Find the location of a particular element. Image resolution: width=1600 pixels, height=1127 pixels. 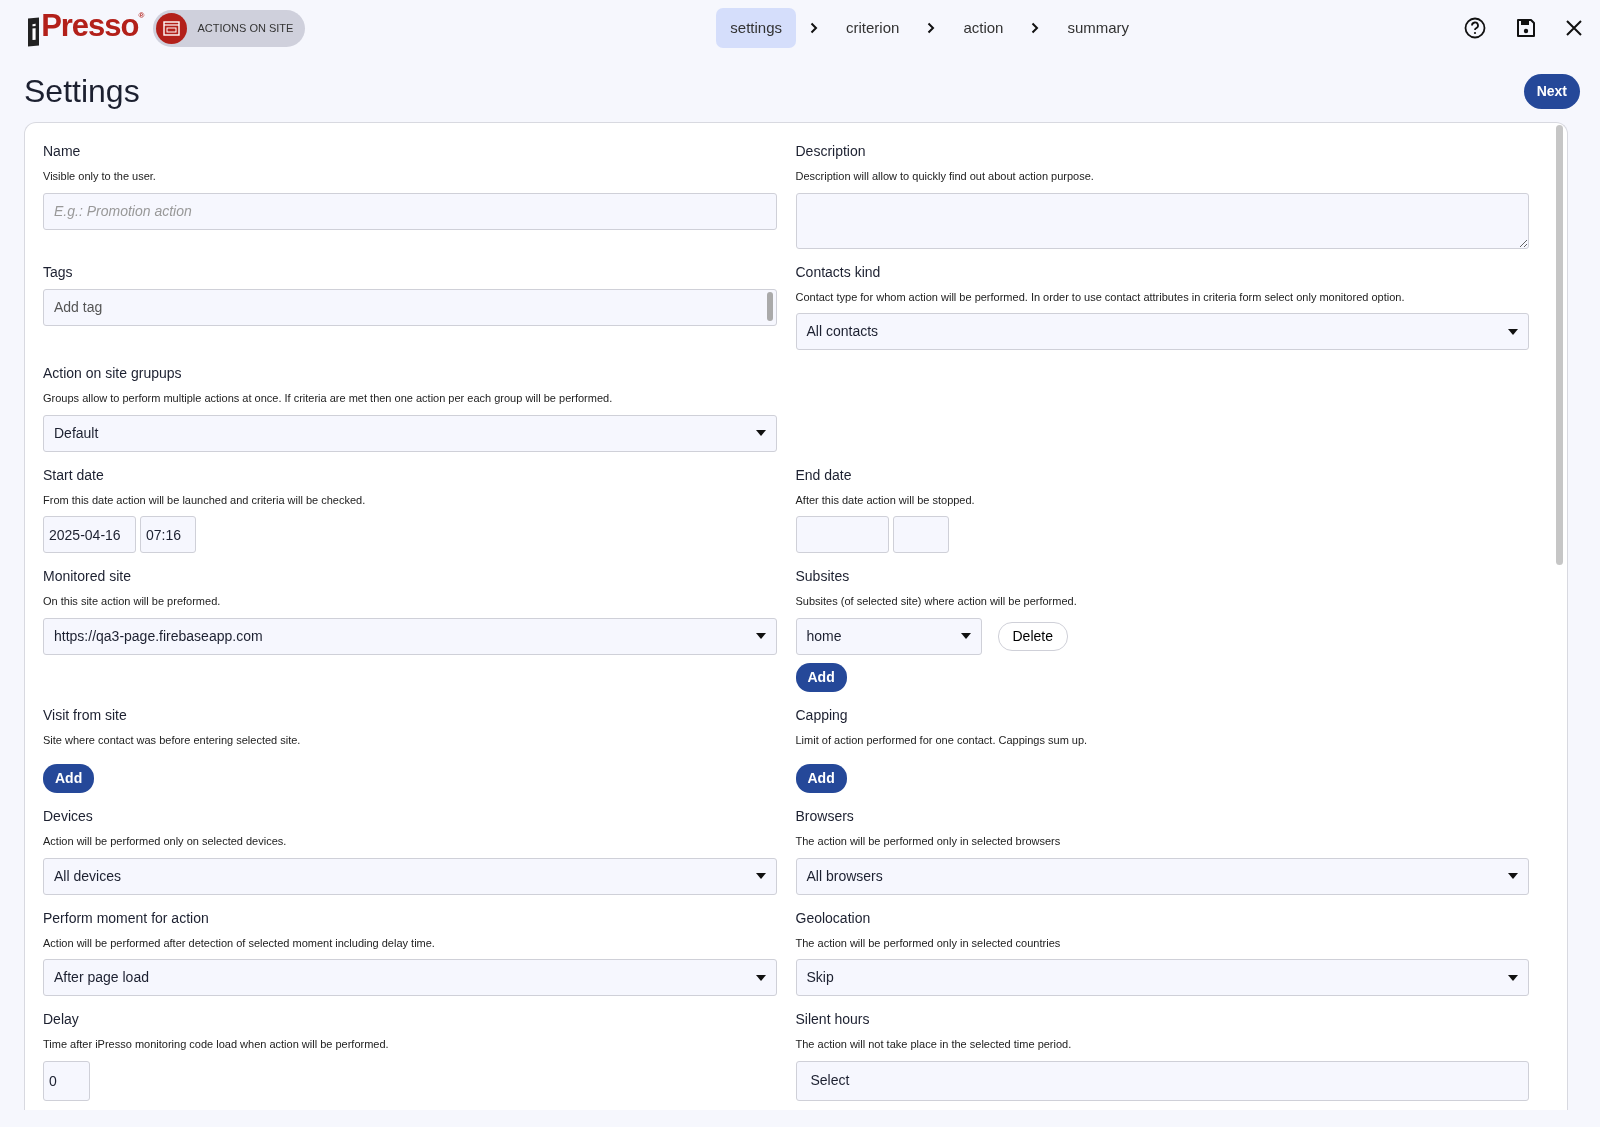

field-label: Capping is located at coordinates (821, 715).